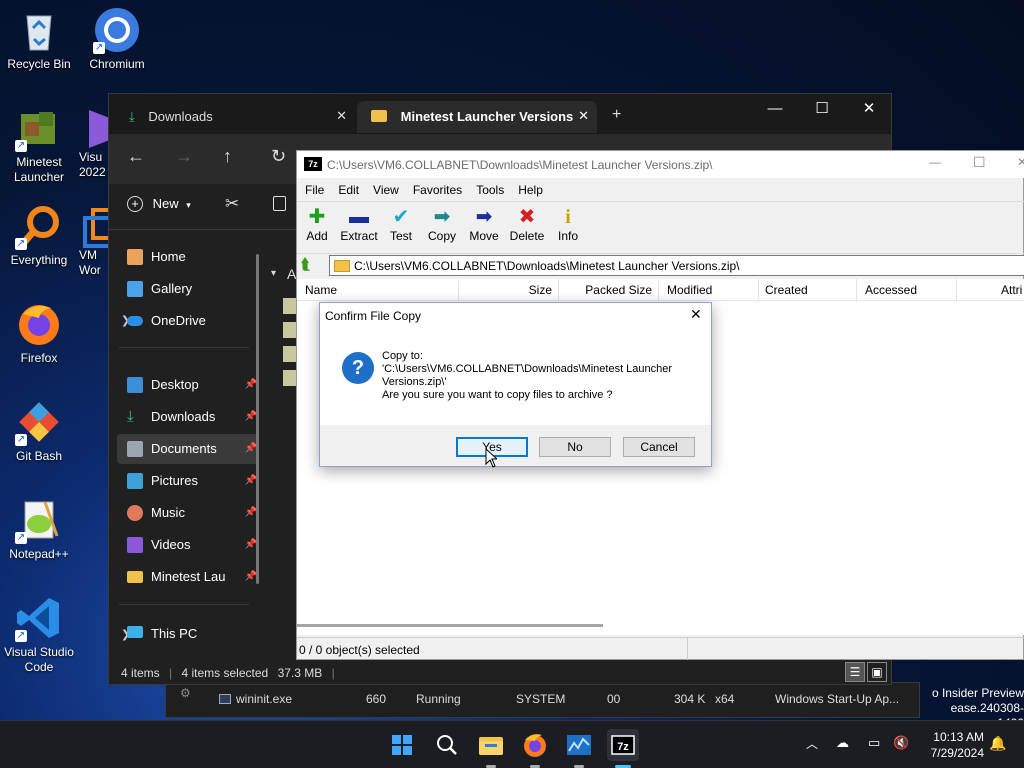 Image resolution: width=1024 pixels, height=768 pixels. What do you see at coordinates (94, 142) in the screenshot?
I see `desktop-icon-visual-studio: Visu 2022` at bounding box center [94, 142].